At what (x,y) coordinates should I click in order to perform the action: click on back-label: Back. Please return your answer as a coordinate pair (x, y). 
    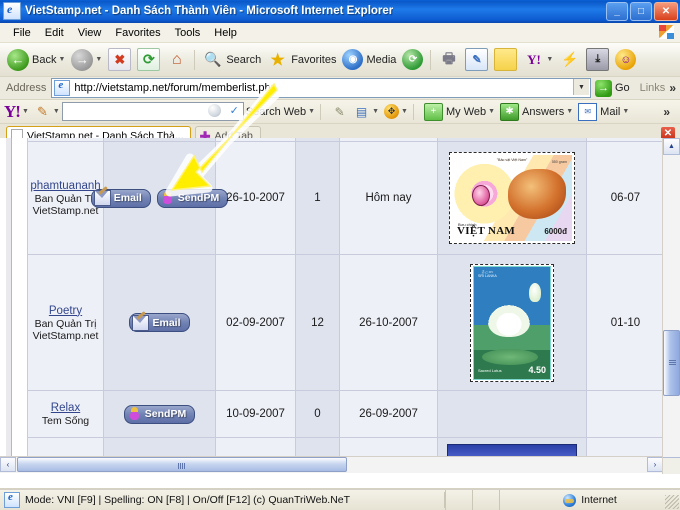
    Looking at the image, I should click on (44, 59).